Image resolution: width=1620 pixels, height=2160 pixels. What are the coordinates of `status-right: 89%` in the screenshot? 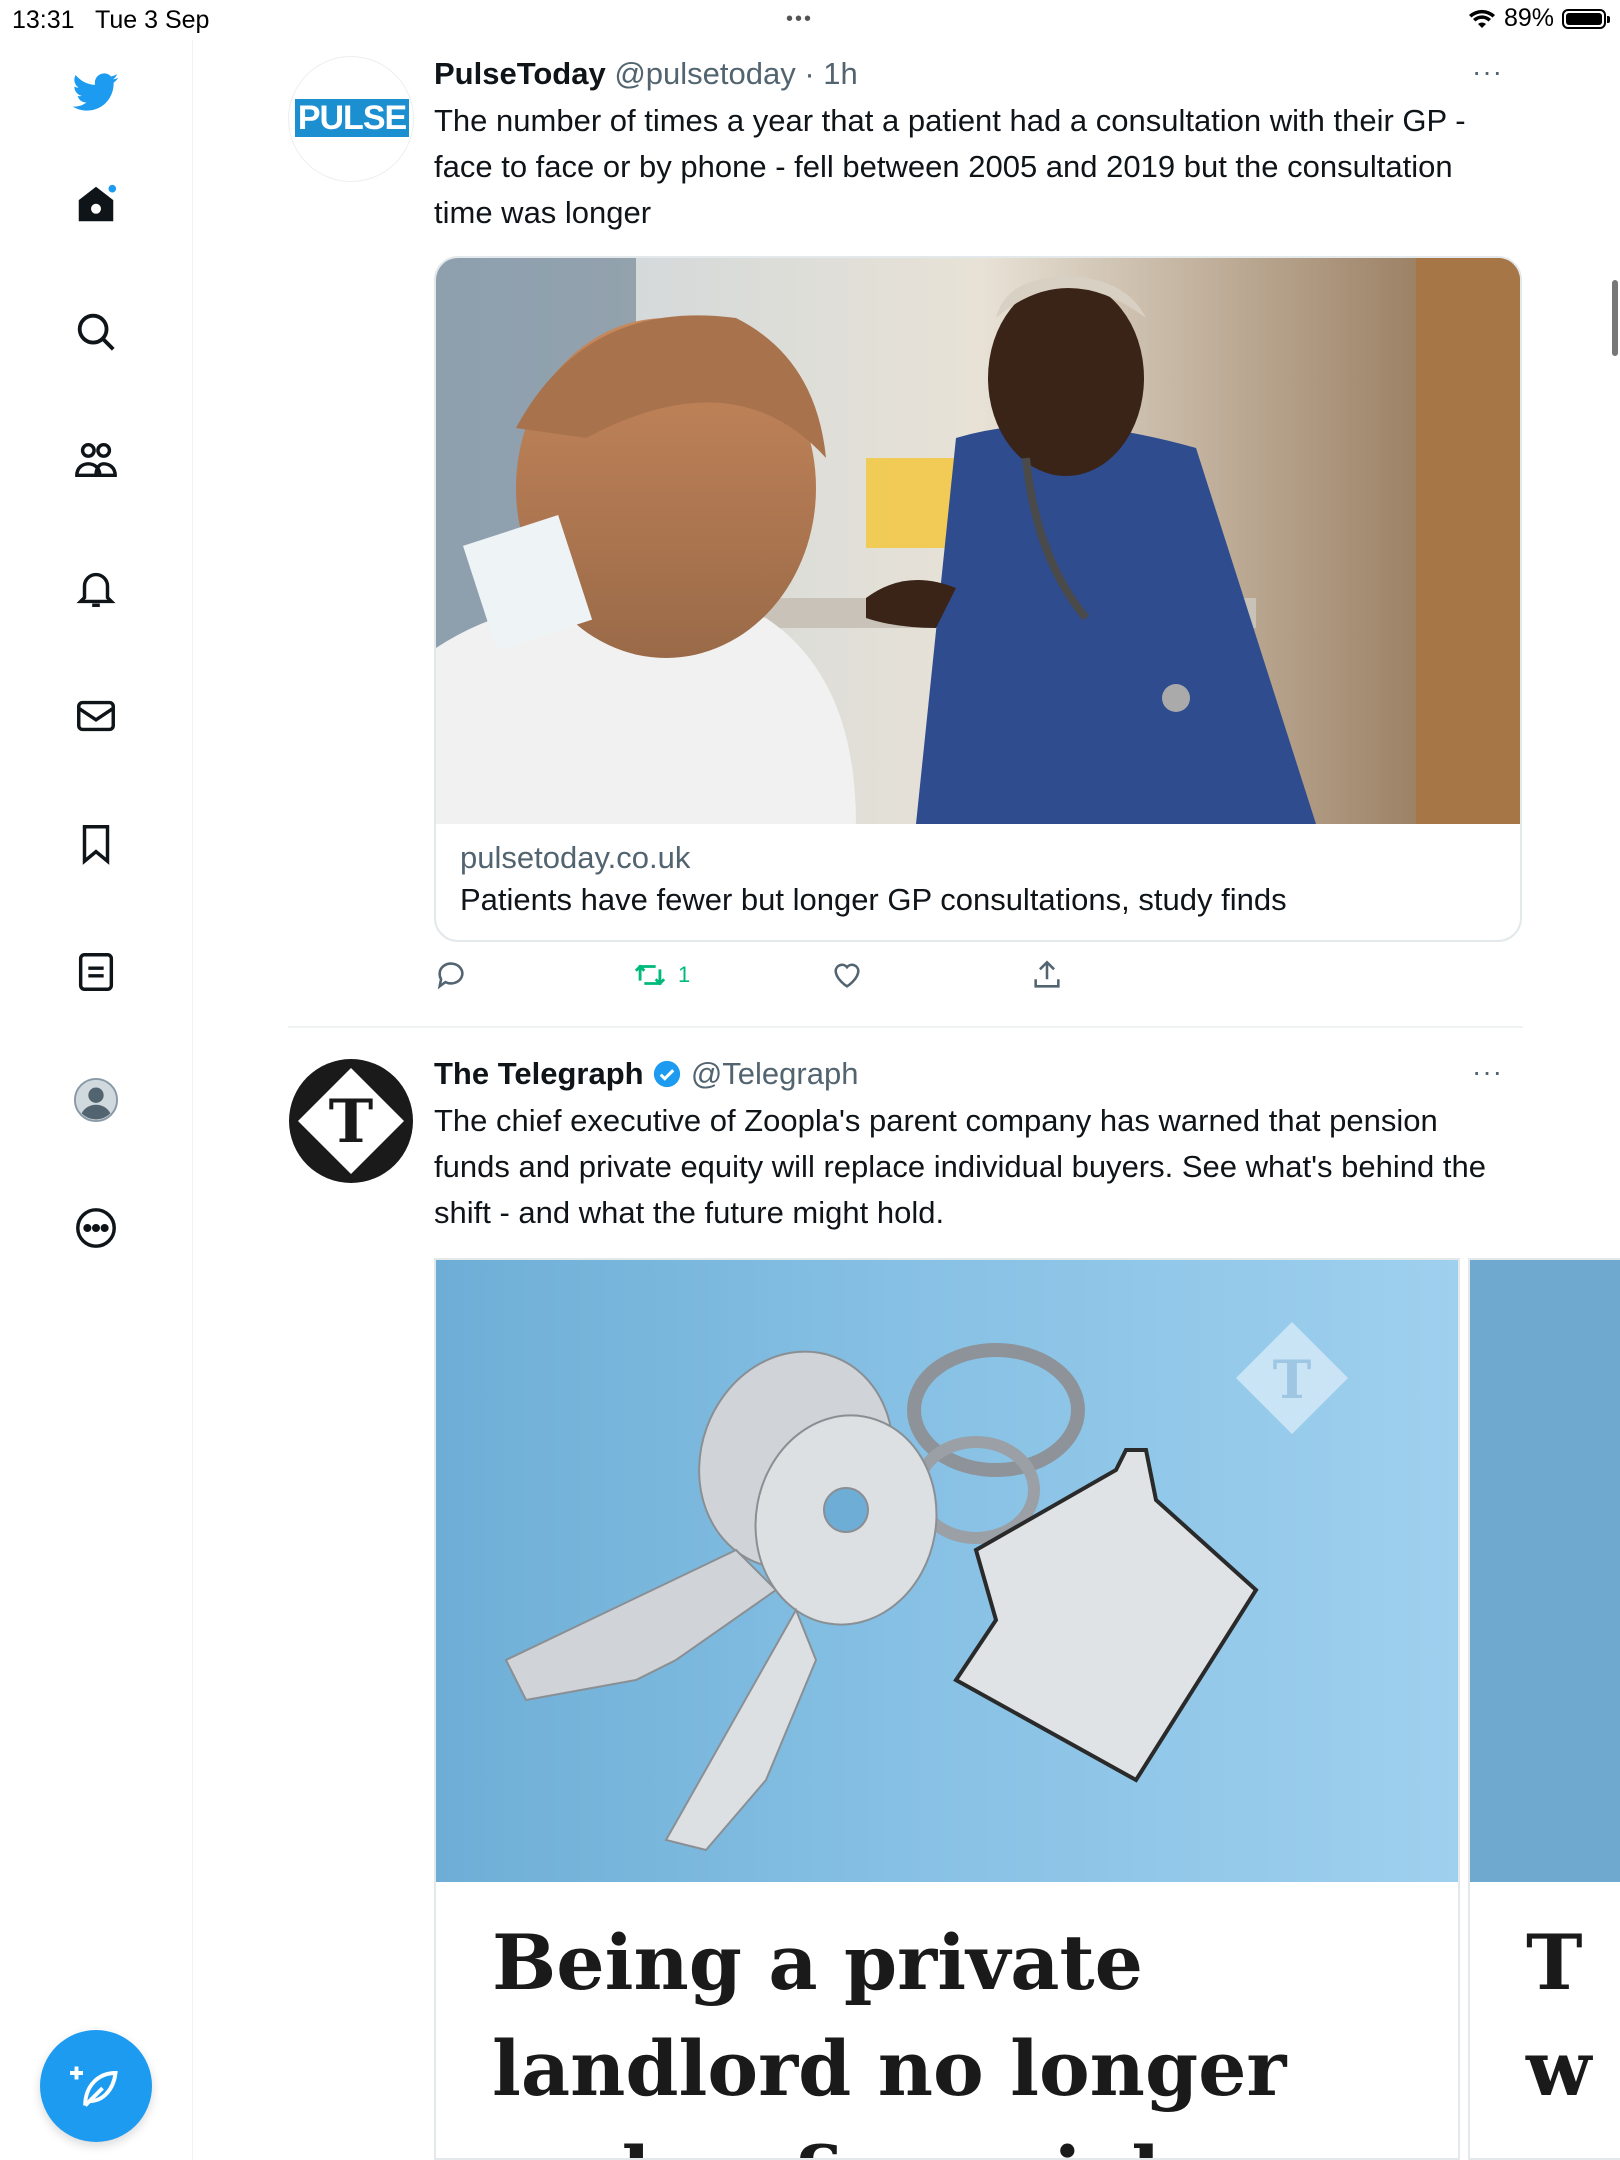 It's located at (1539, 18).